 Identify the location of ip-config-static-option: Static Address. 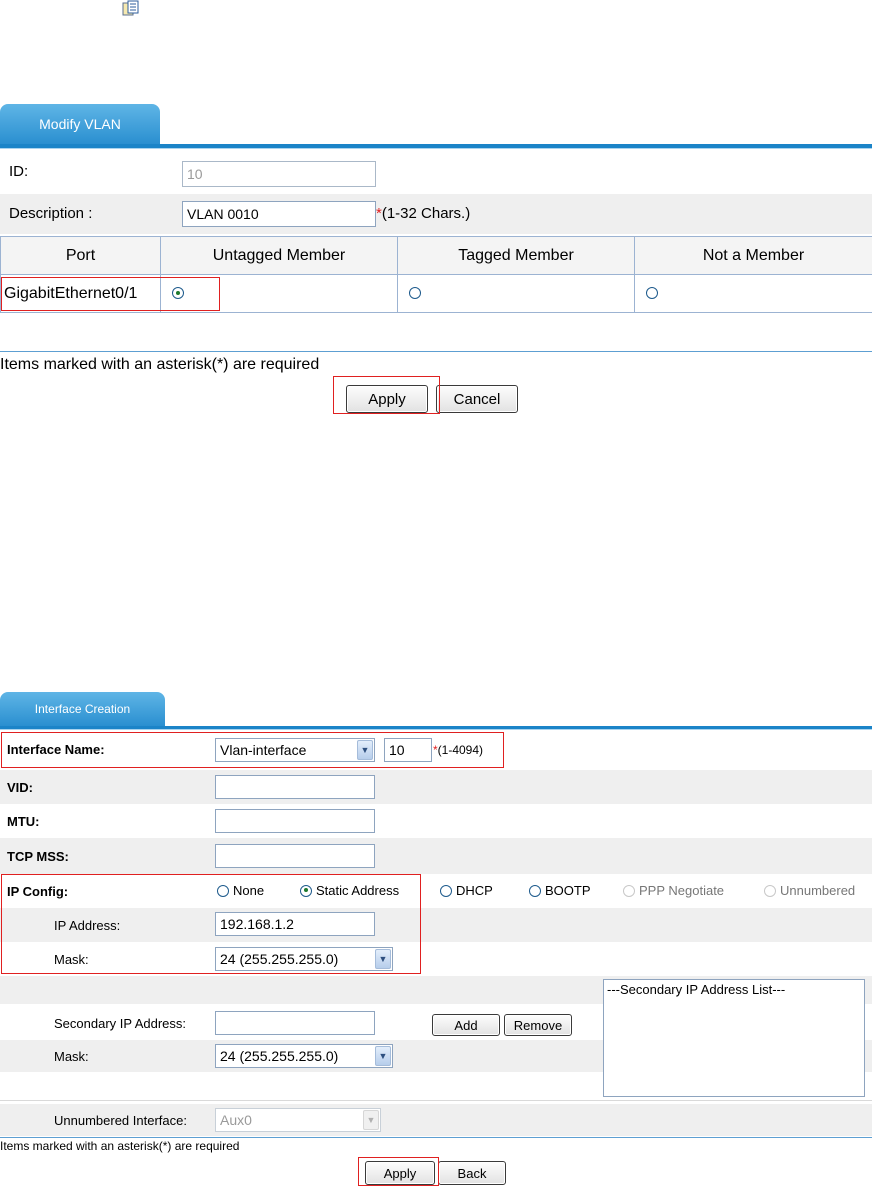
(349, 890).